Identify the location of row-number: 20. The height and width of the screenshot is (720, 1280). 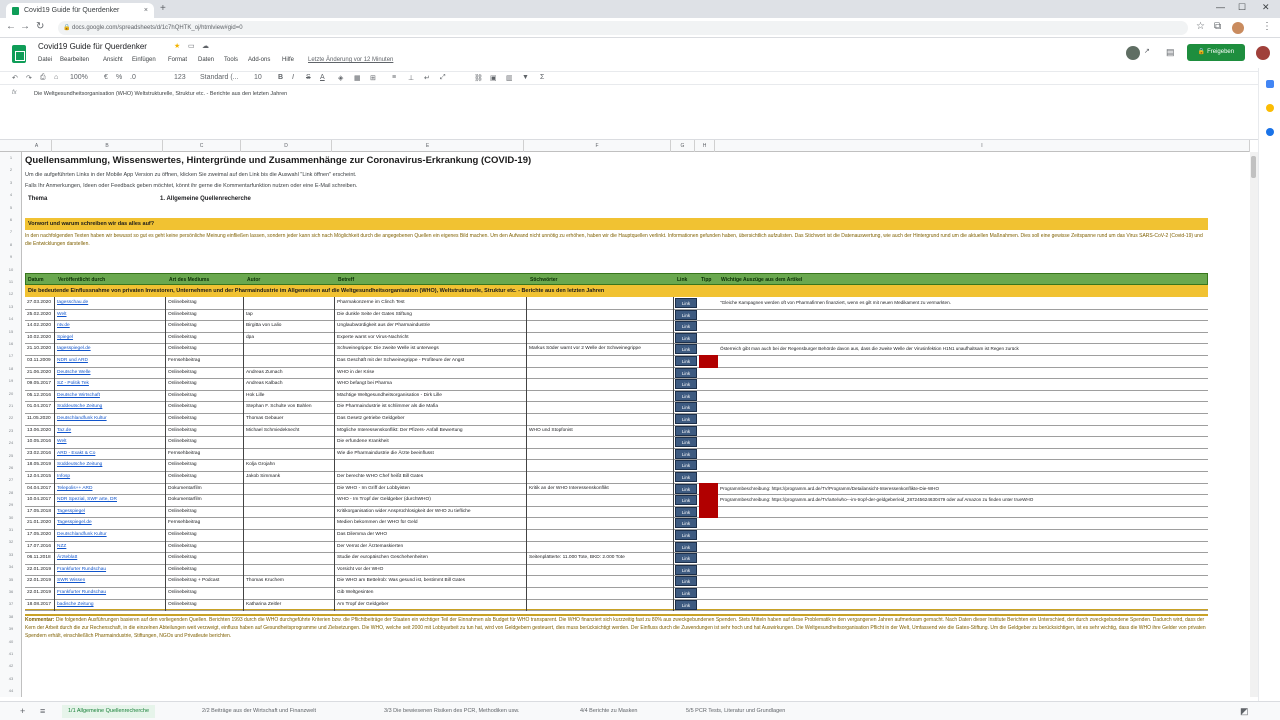
(11, 393).